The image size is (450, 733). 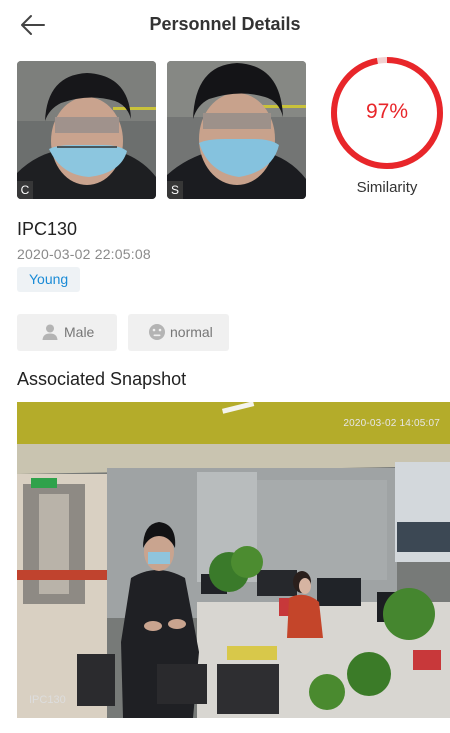 I want to click on age-tag: Young, so click(x=49, y=279).